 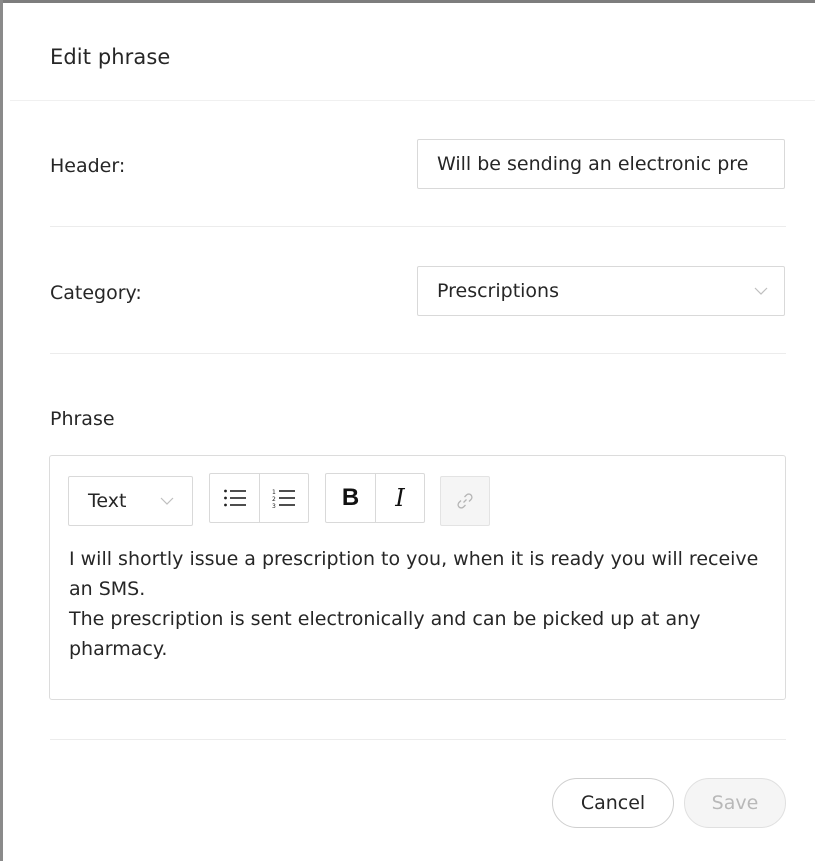 I want to click on numbered-list-button: 1 2 3, so click(x=283, y=498).